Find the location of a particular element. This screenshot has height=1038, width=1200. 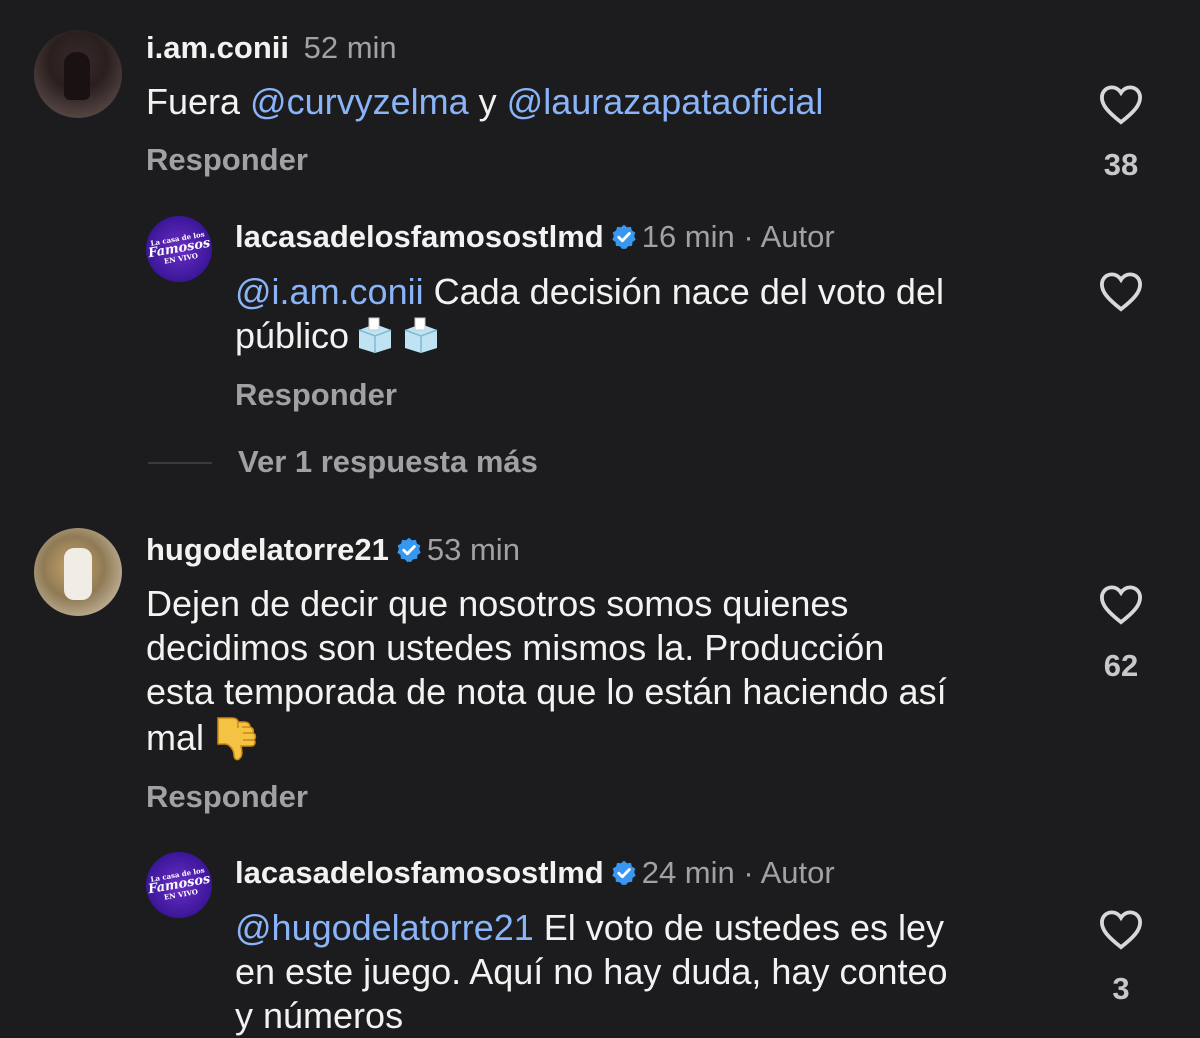

comment-meta: hugodelatorre21 53 min is located at coordinates (333, 550).